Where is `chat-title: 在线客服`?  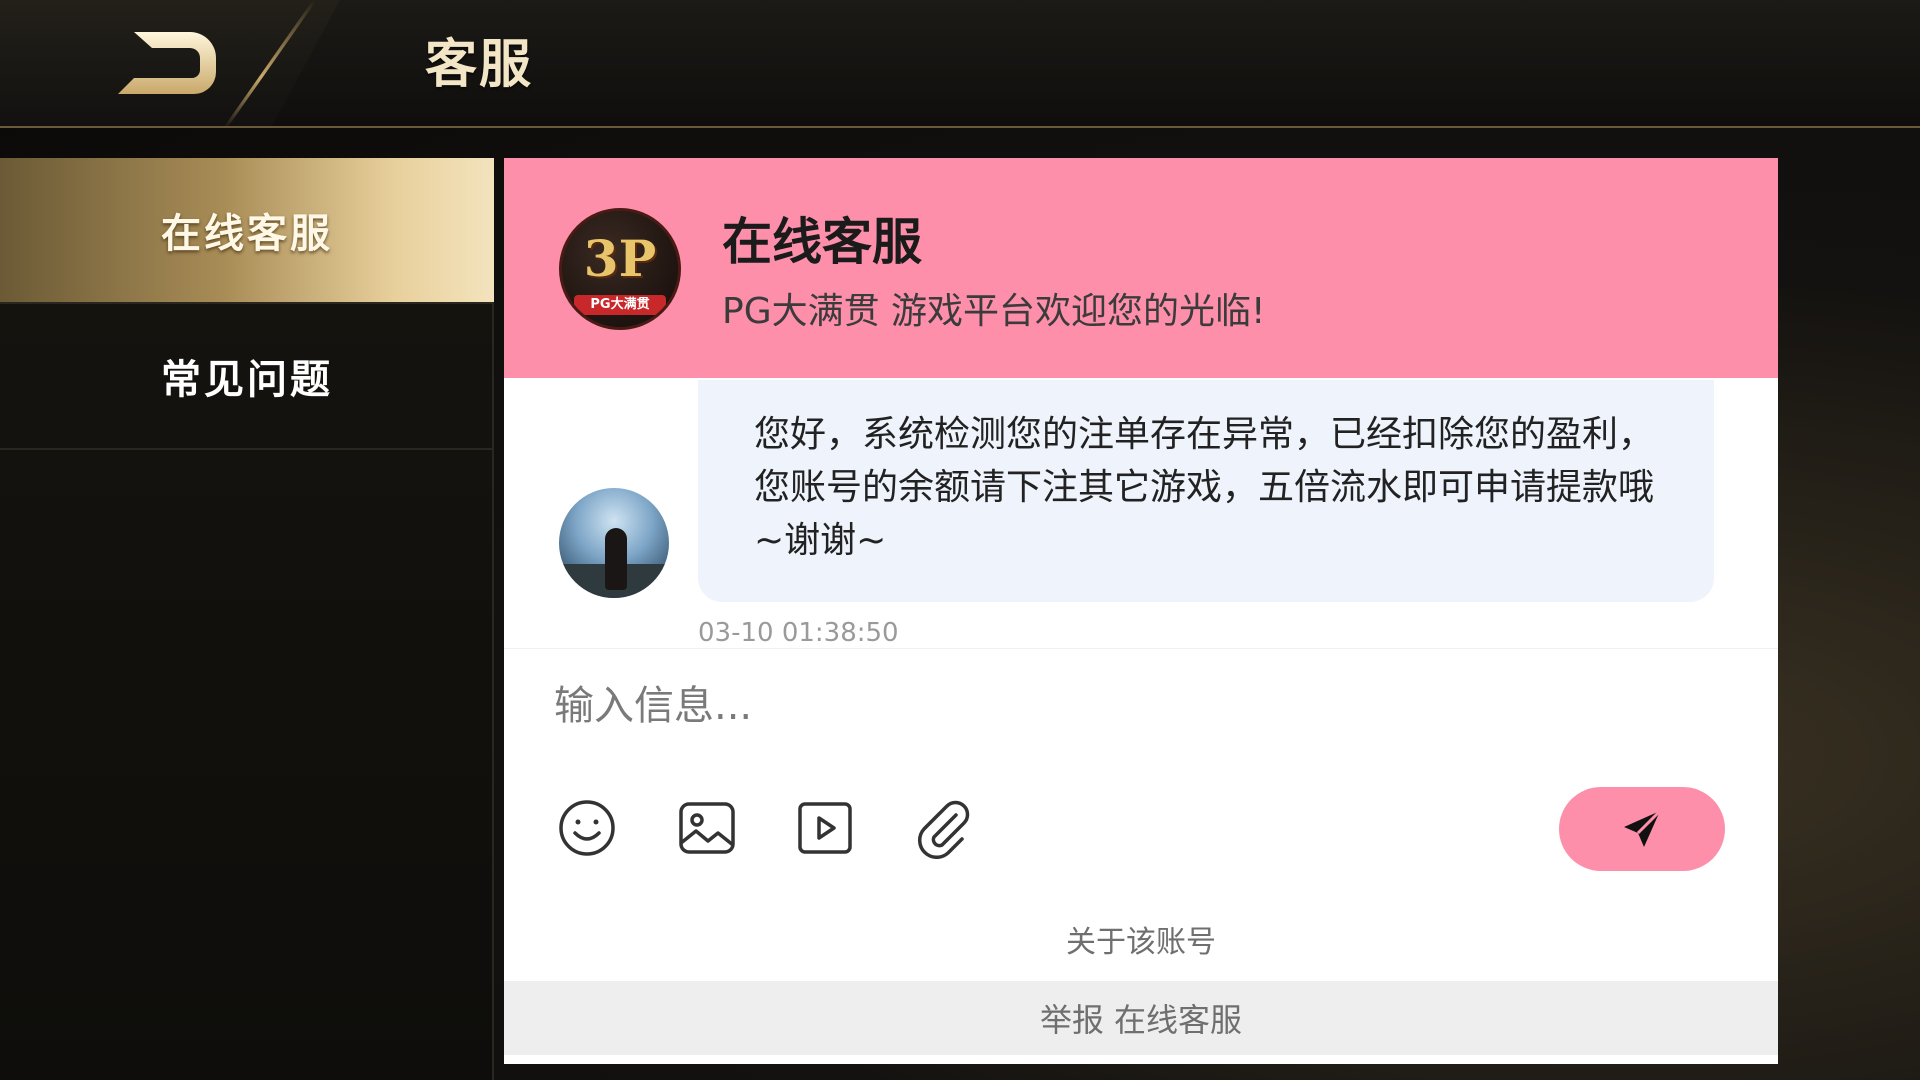 chat-title: 在线客服 is located at coordinates (822, 242).